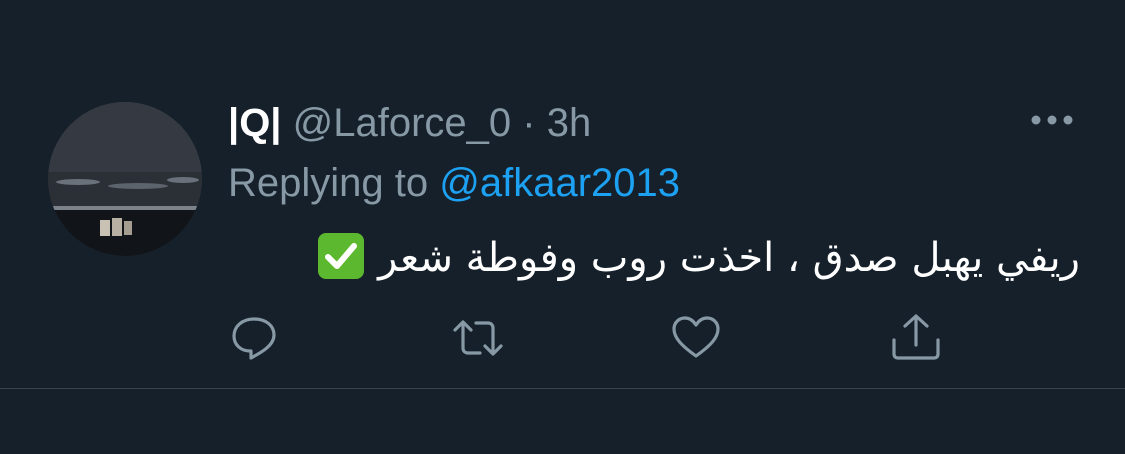  What do you see at coordinates (341, 256) in the screenshot?
I see `check-mark-button-emoji` at bounding box center [341, 256].